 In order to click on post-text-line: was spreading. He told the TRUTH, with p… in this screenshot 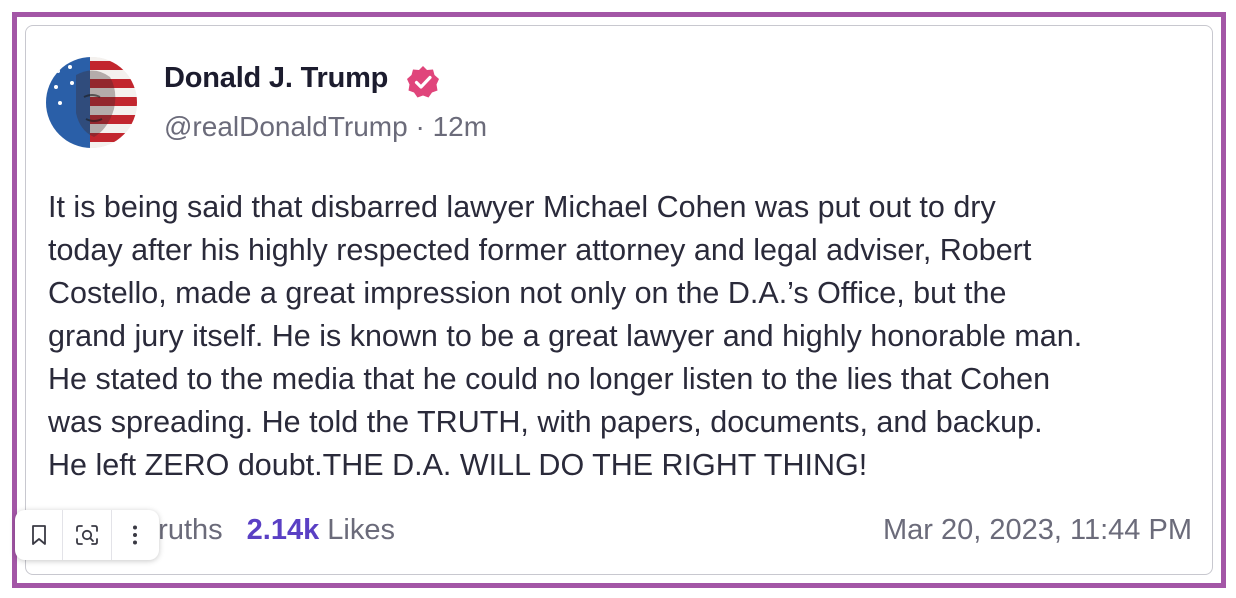, I will do `click(545, 422)`.